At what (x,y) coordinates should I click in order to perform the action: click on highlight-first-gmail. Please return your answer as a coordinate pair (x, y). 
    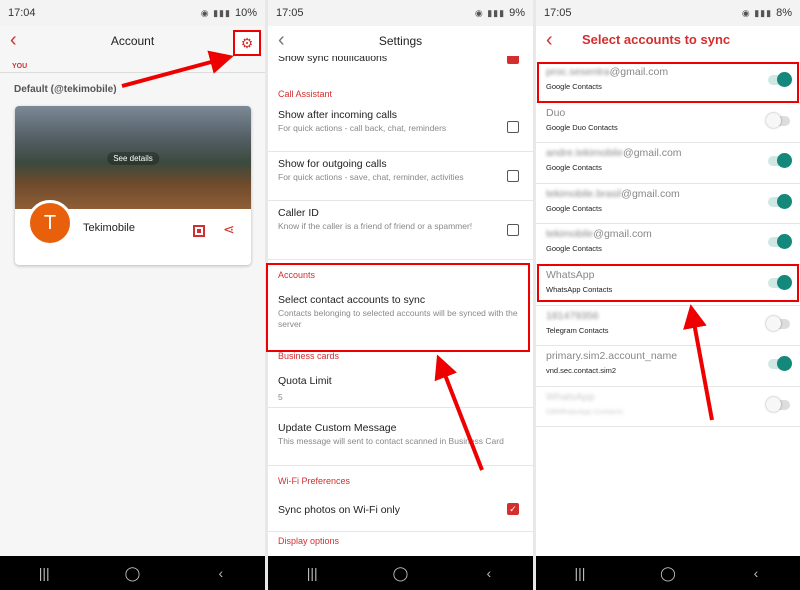
    Looking at the image, I should click on (668, 82).